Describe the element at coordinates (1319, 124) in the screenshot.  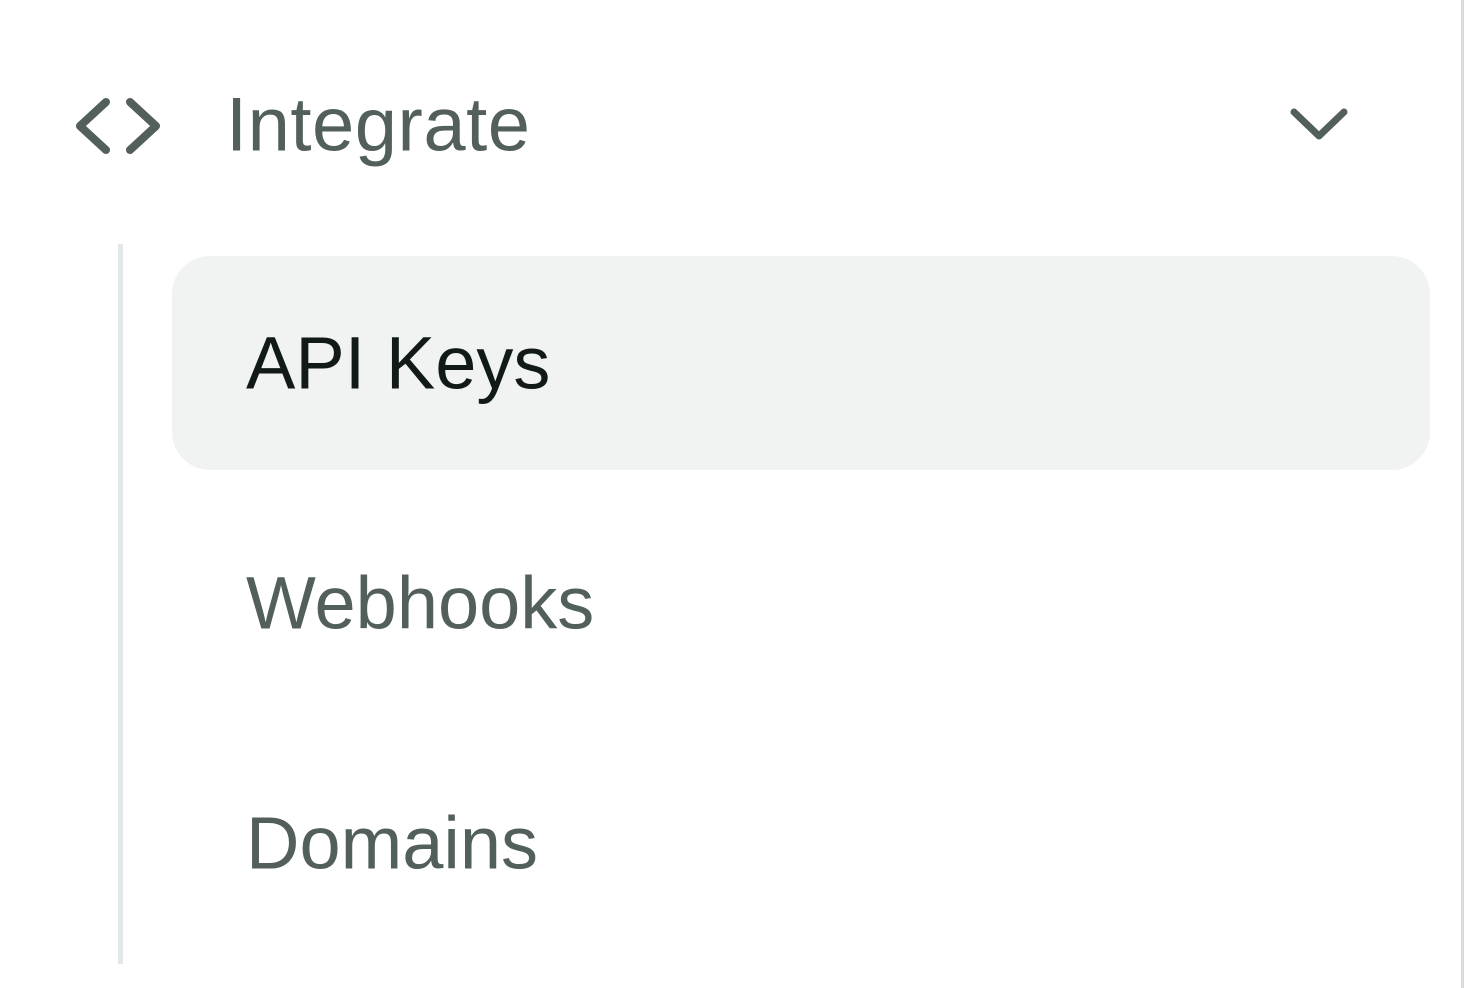
I see `chevron-down-icon` at that location.